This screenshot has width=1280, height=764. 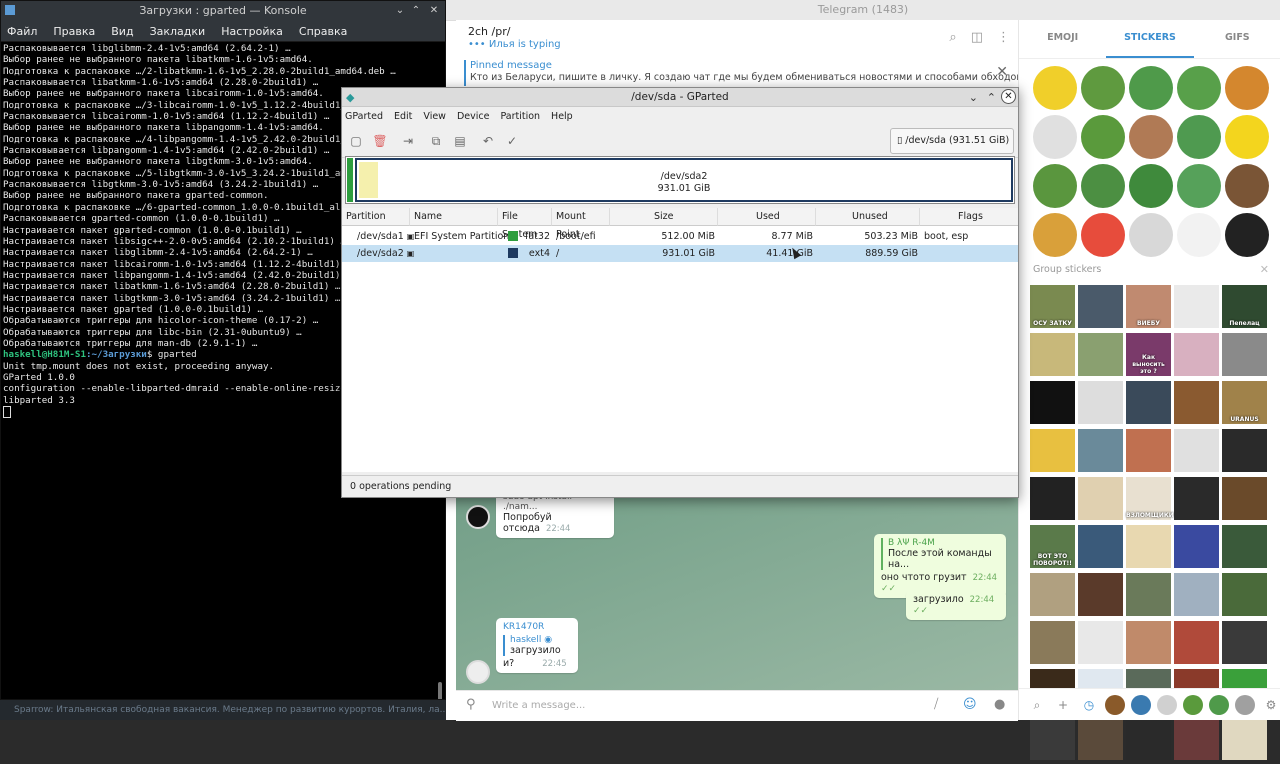 I want to click on maximize-icon: ⌃, so click(x=991, y=98).